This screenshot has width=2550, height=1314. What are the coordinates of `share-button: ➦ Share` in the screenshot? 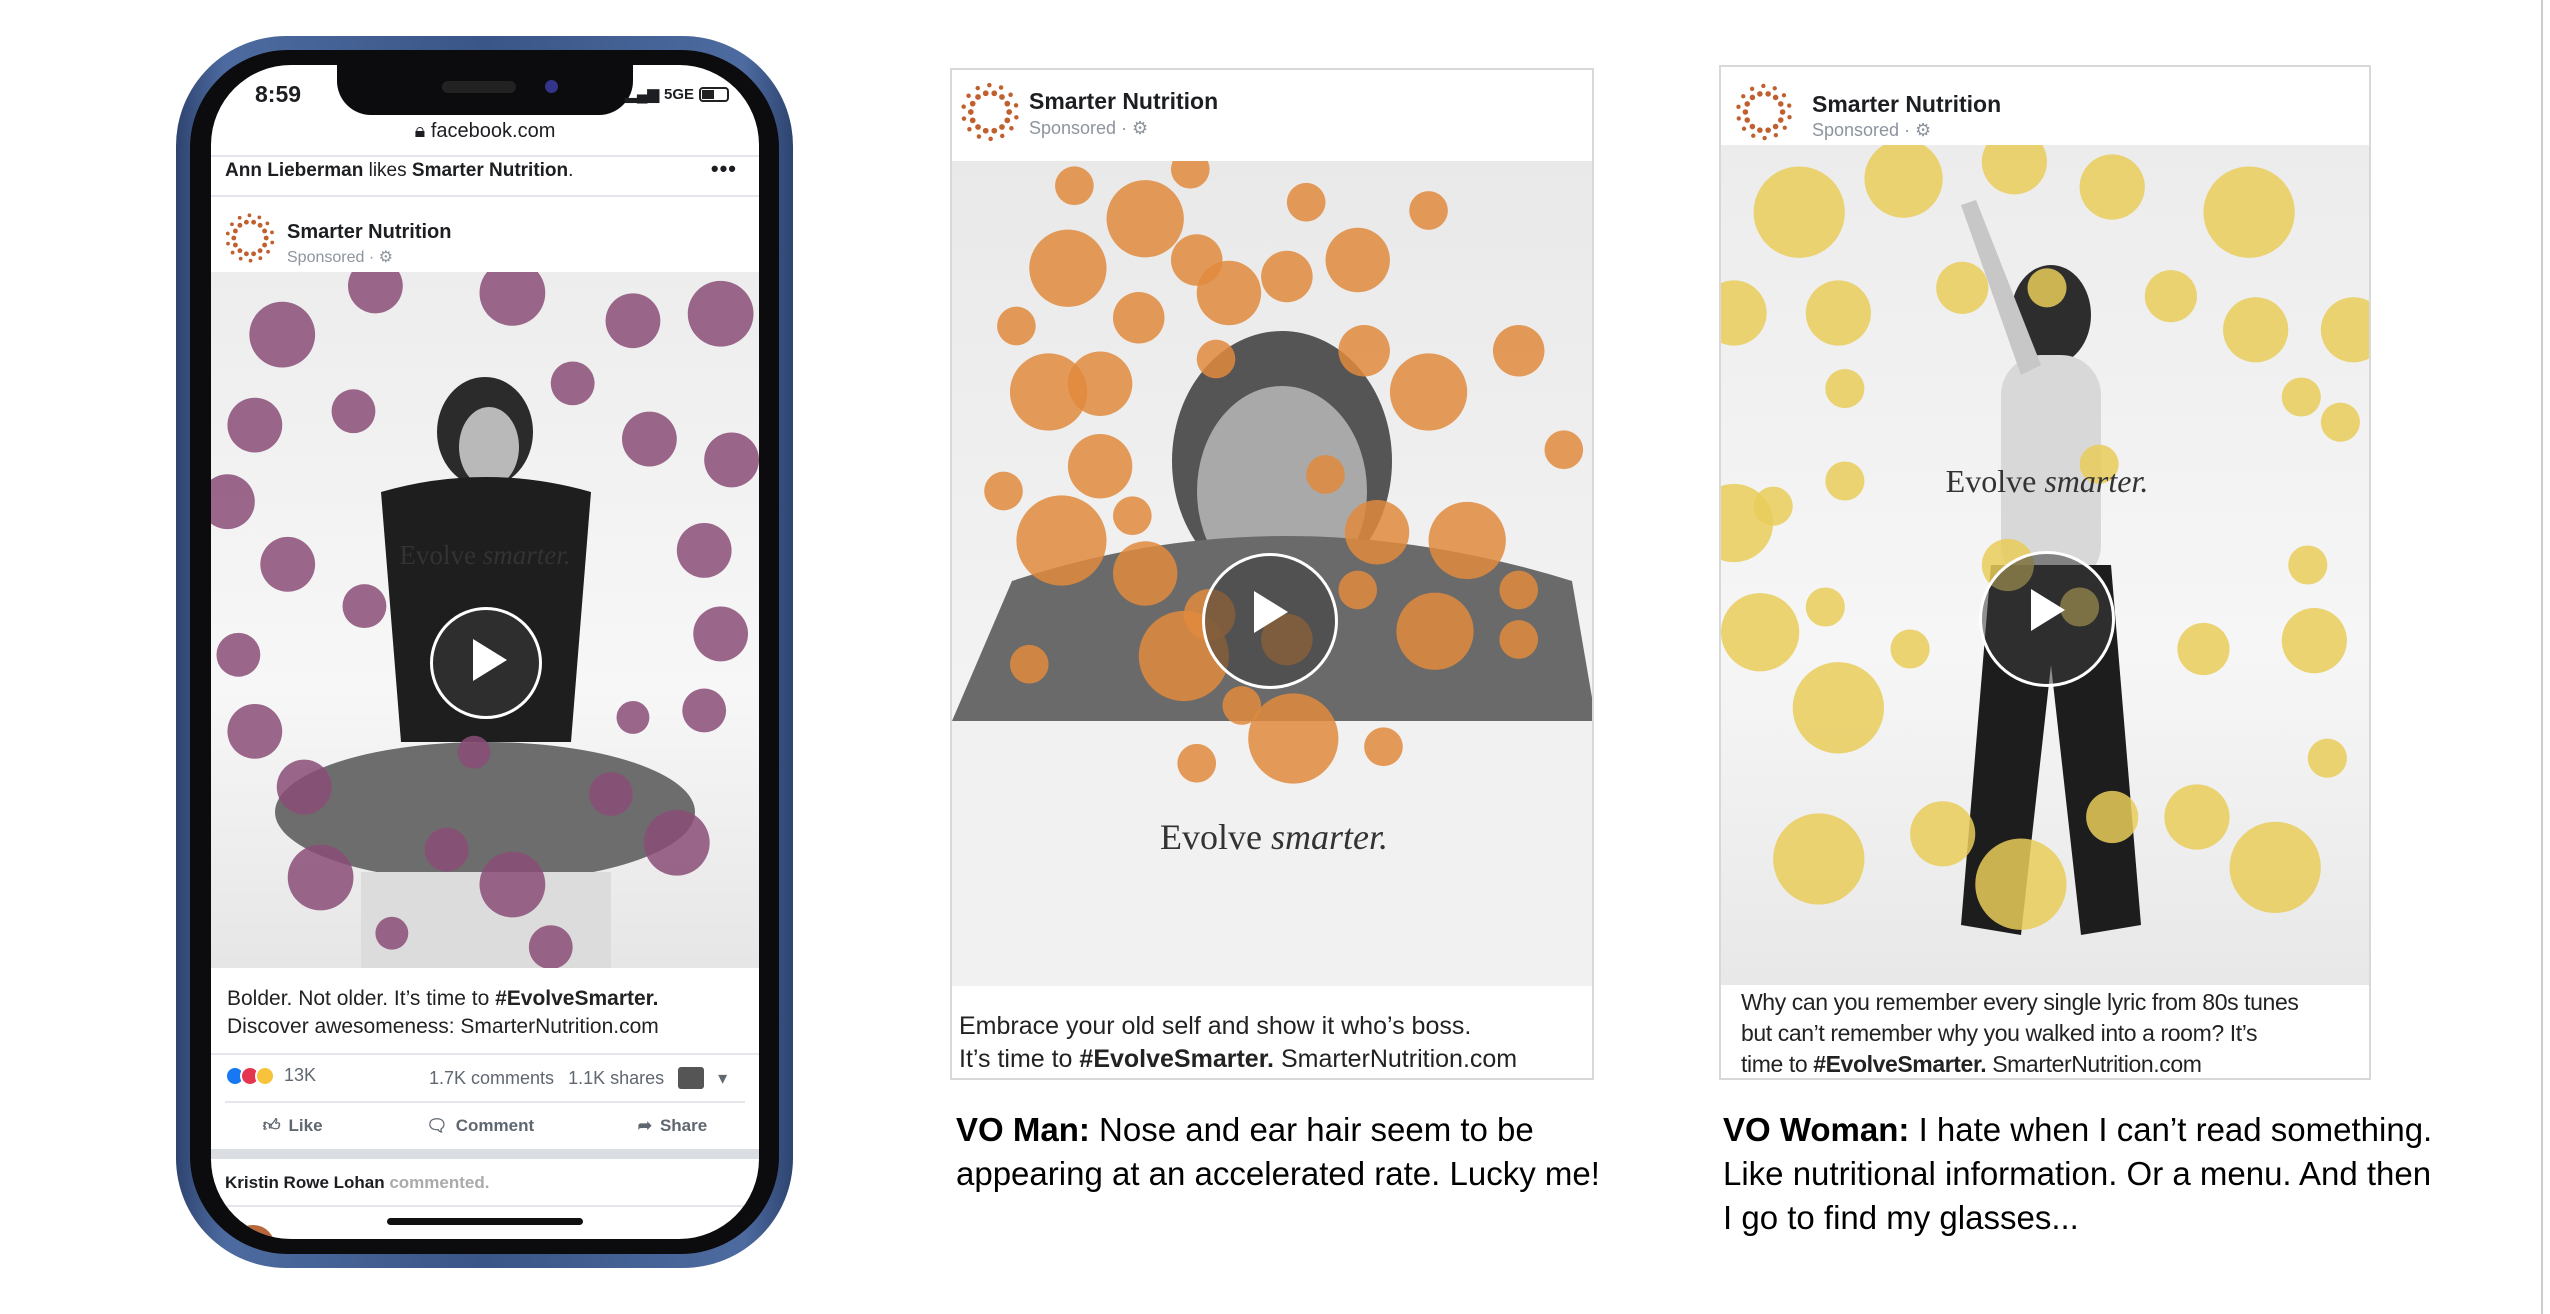 It's located at (673, 1125).